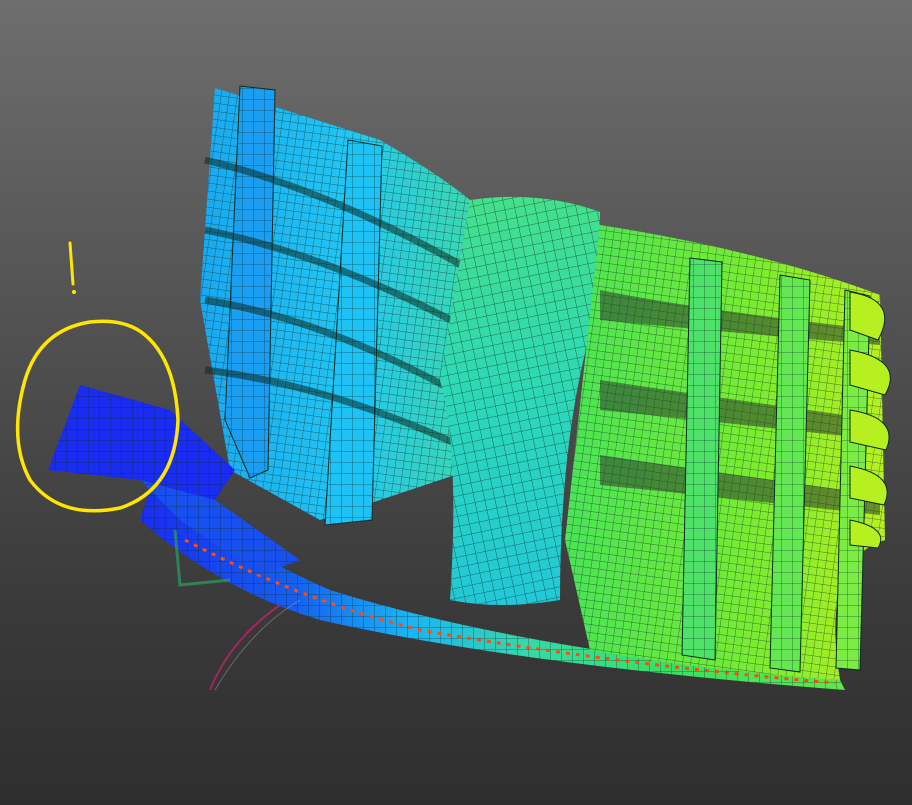  What do you see at coordinates (71, 263) in the screenshot?
I see `exclamation-mark-icon` at bounding box center [71, 263].